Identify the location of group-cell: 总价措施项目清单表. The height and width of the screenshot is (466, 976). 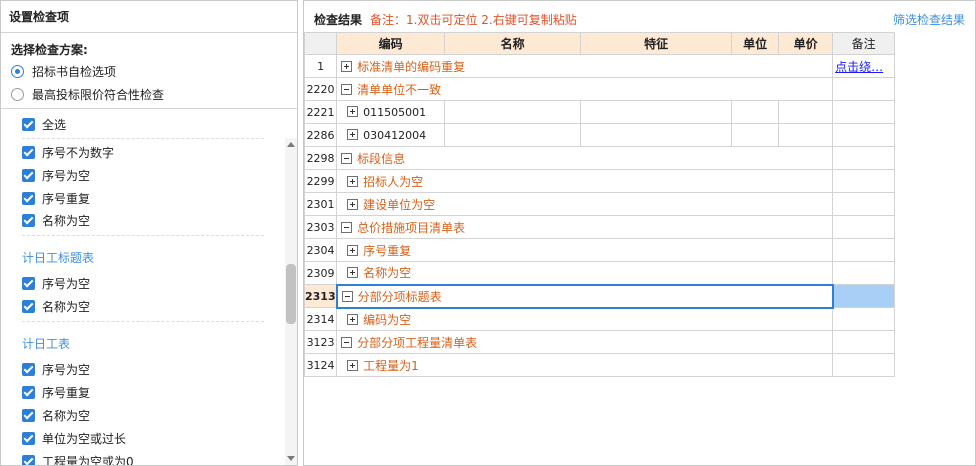
(585, 227).